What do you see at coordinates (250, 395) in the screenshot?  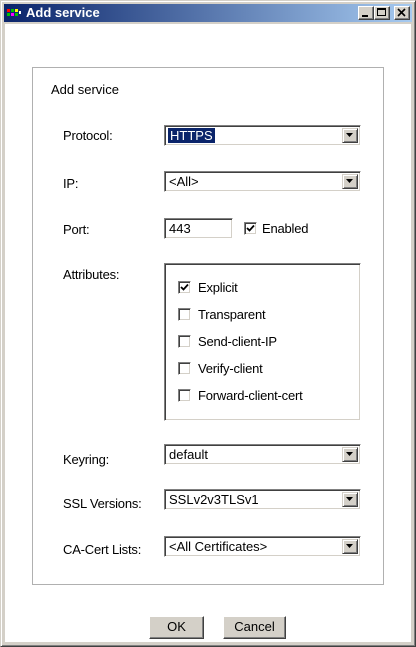 I see `forward-client-cert-label: Forward-client-cert` at bounding box center [250, 395].